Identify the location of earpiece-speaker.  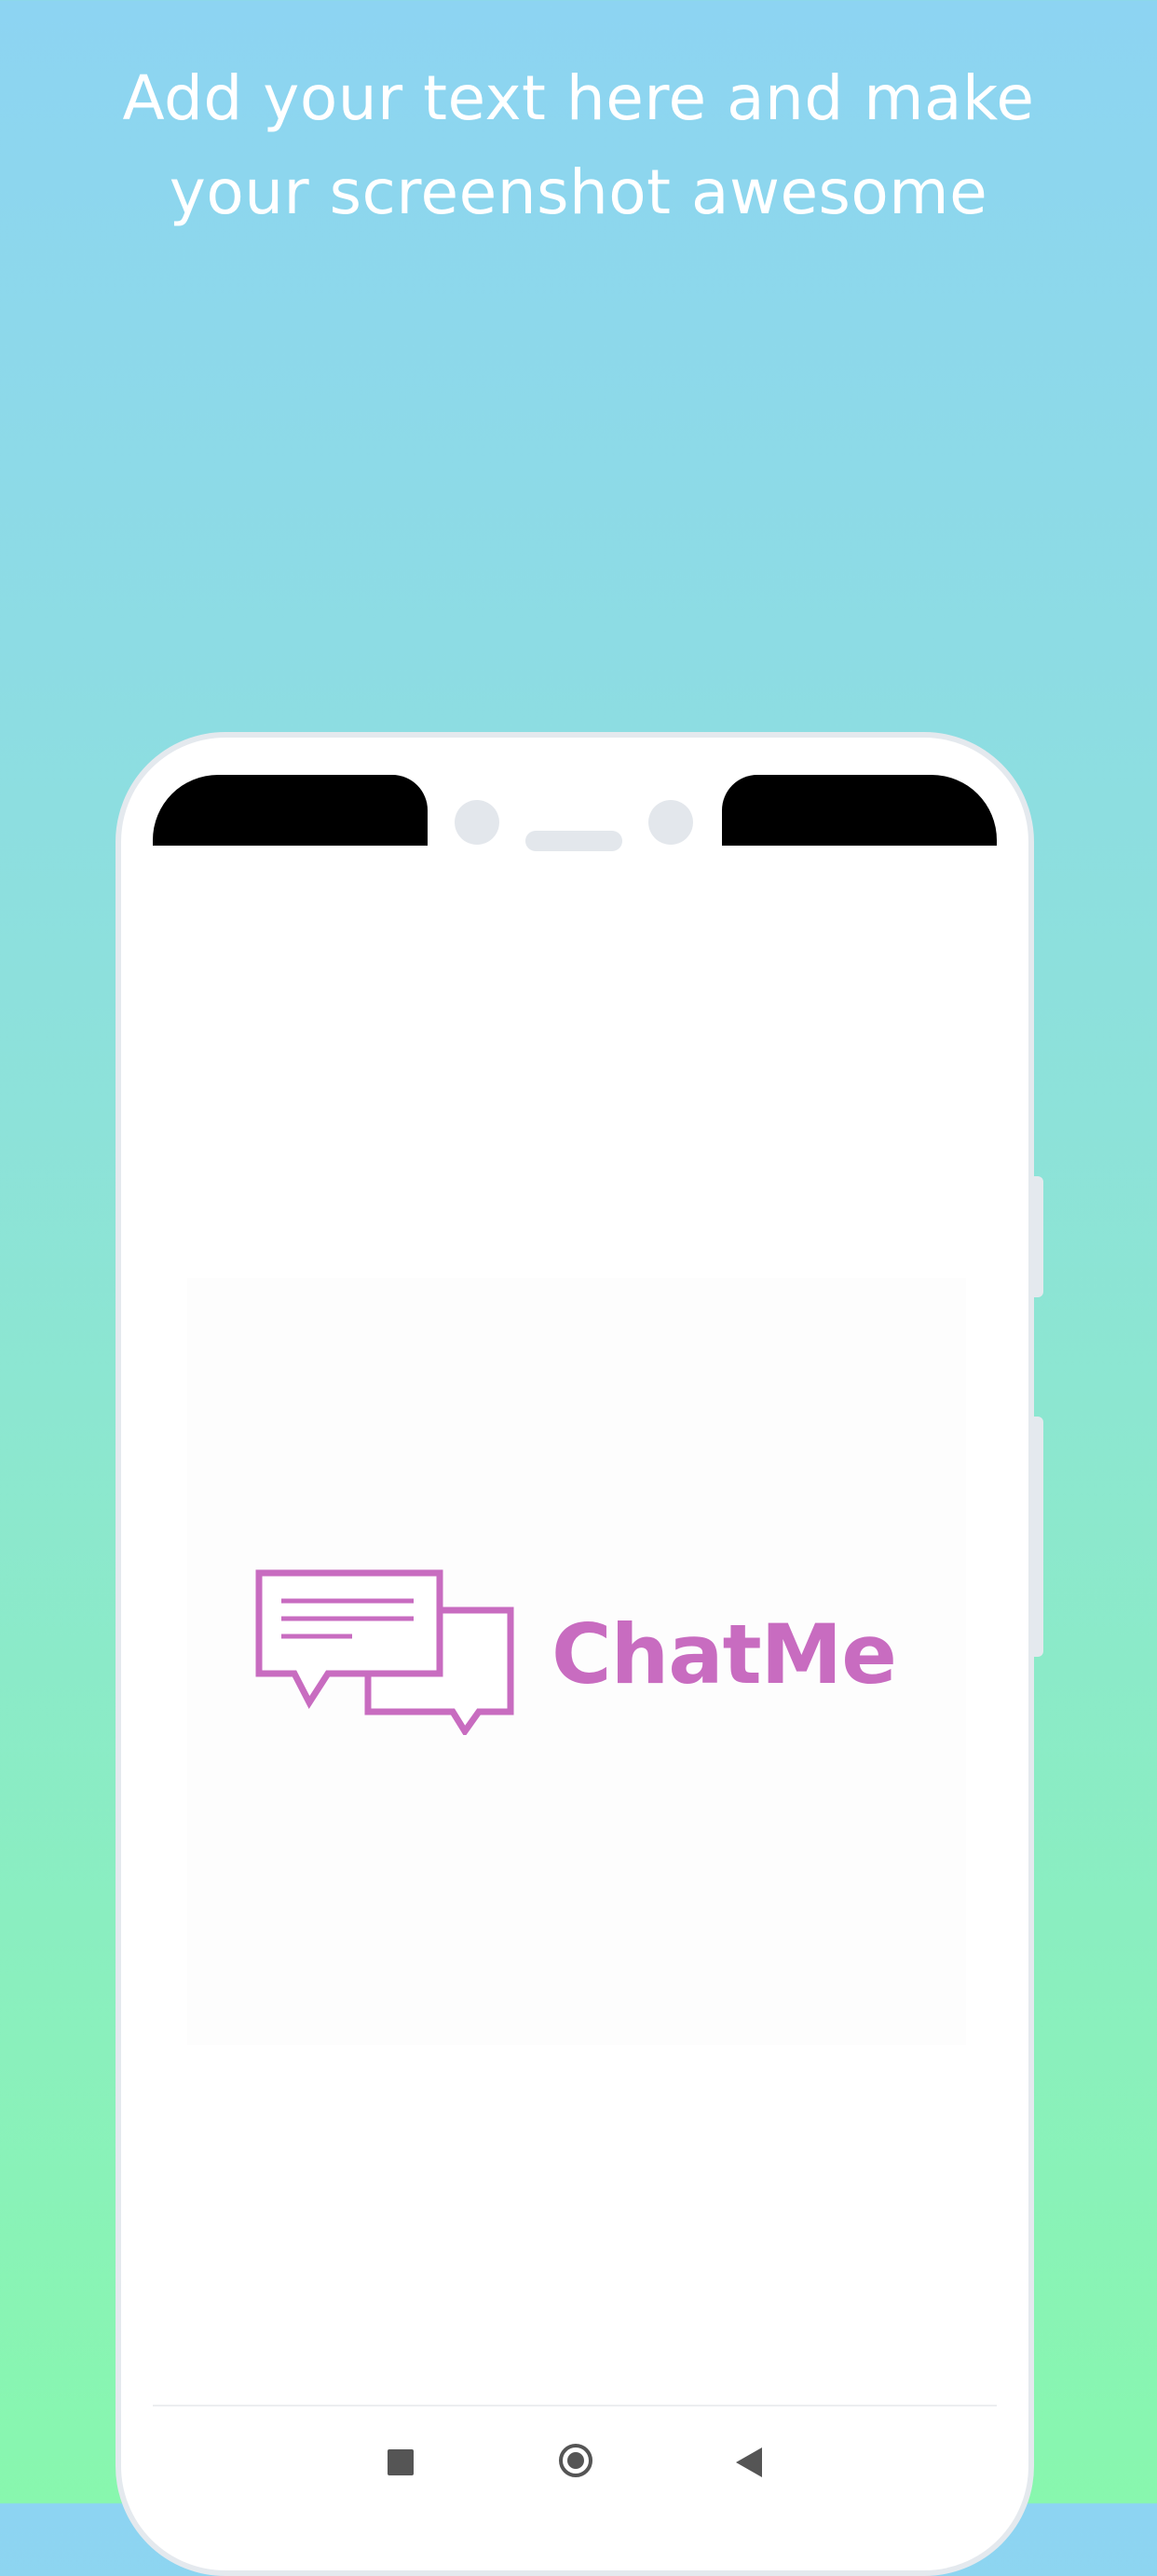
(573, 841).